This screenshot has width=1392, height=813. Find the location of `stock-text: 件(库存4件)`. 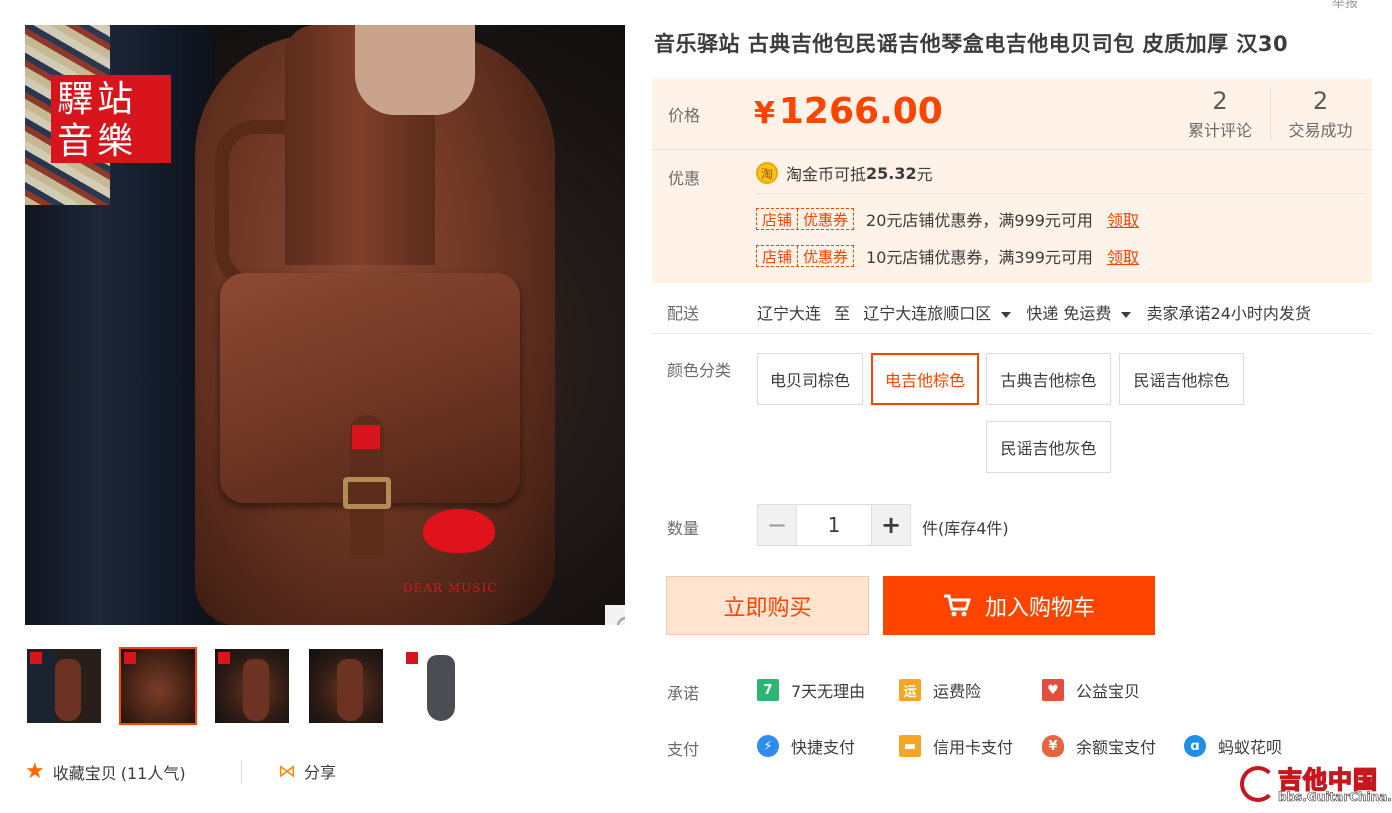

stock-text: 件(库存4件) is located at coordinates (965, 528).